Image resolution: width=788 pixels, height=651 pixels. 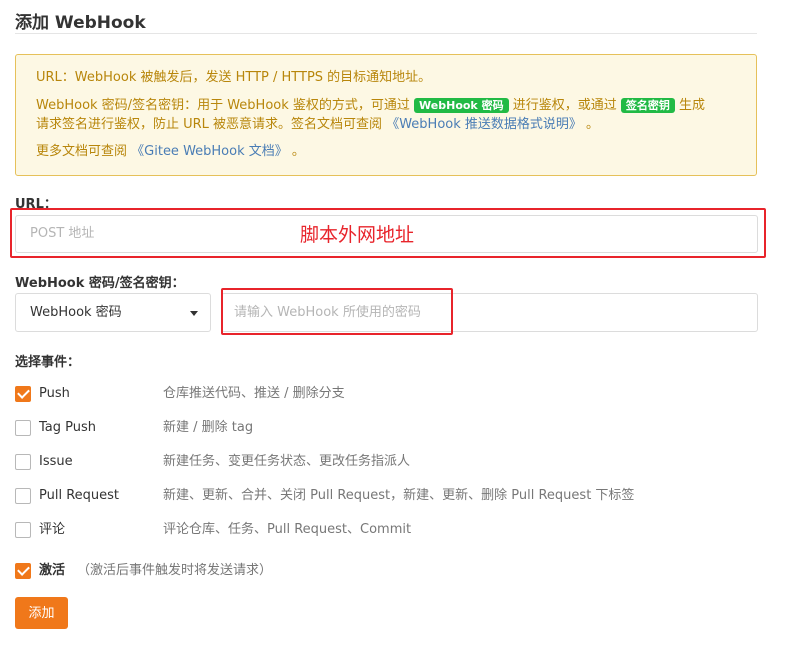 I want to click on url-label: URL：, so click(x=36, y=204).